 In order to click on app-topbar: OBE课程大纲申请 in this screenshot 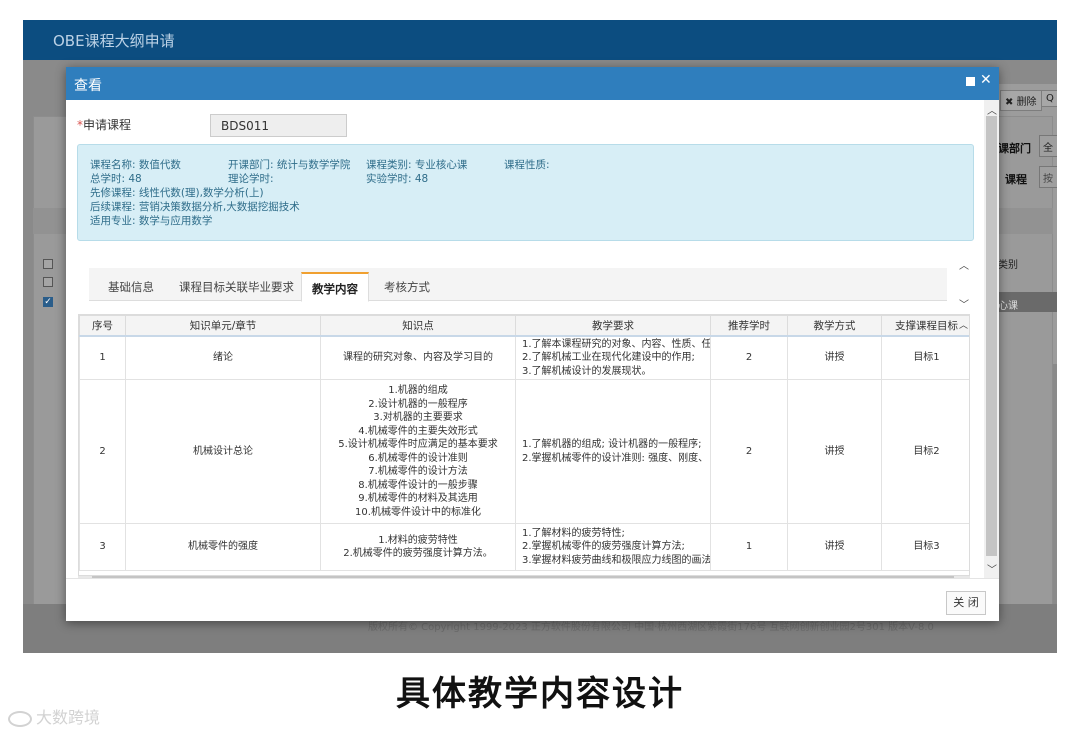, I will do `click(540, 40)`.